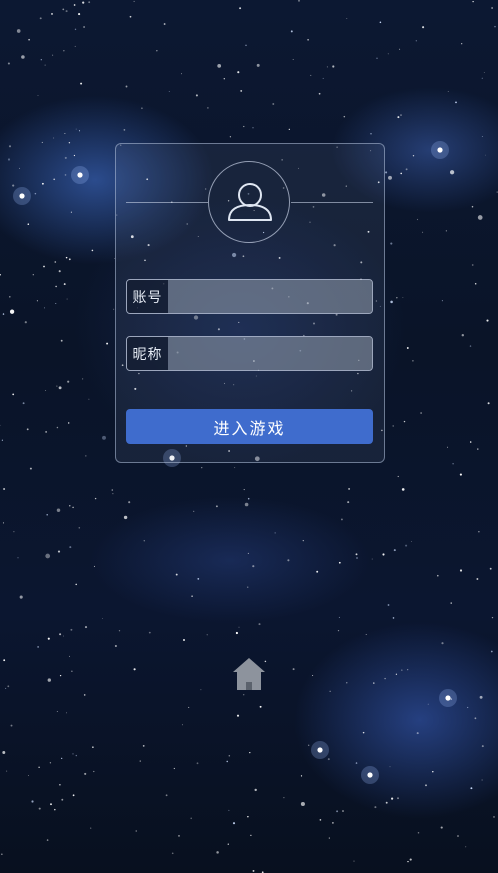  What do you see at coordinates (249, 426) in the screenshot?
I see `enter-game-button: 进入游戏` at bounding box center [249, 426].